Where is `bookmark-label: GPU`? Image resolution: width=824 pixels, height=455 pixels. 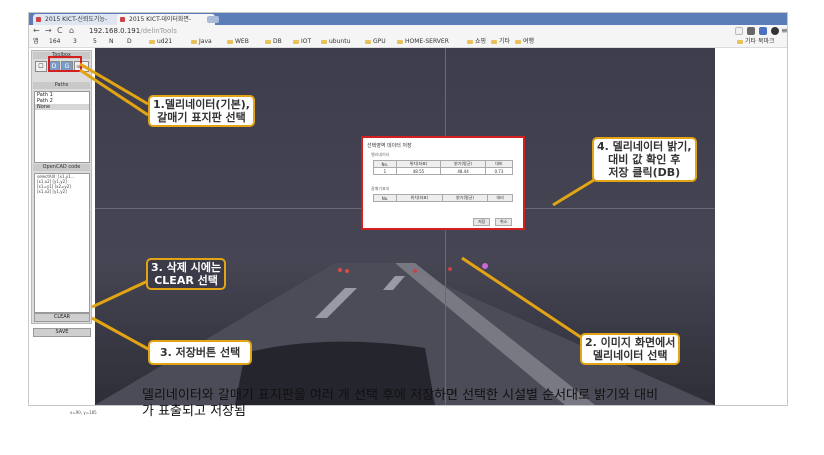 bookmark-label: GPU is located at coordinates (379, 41).